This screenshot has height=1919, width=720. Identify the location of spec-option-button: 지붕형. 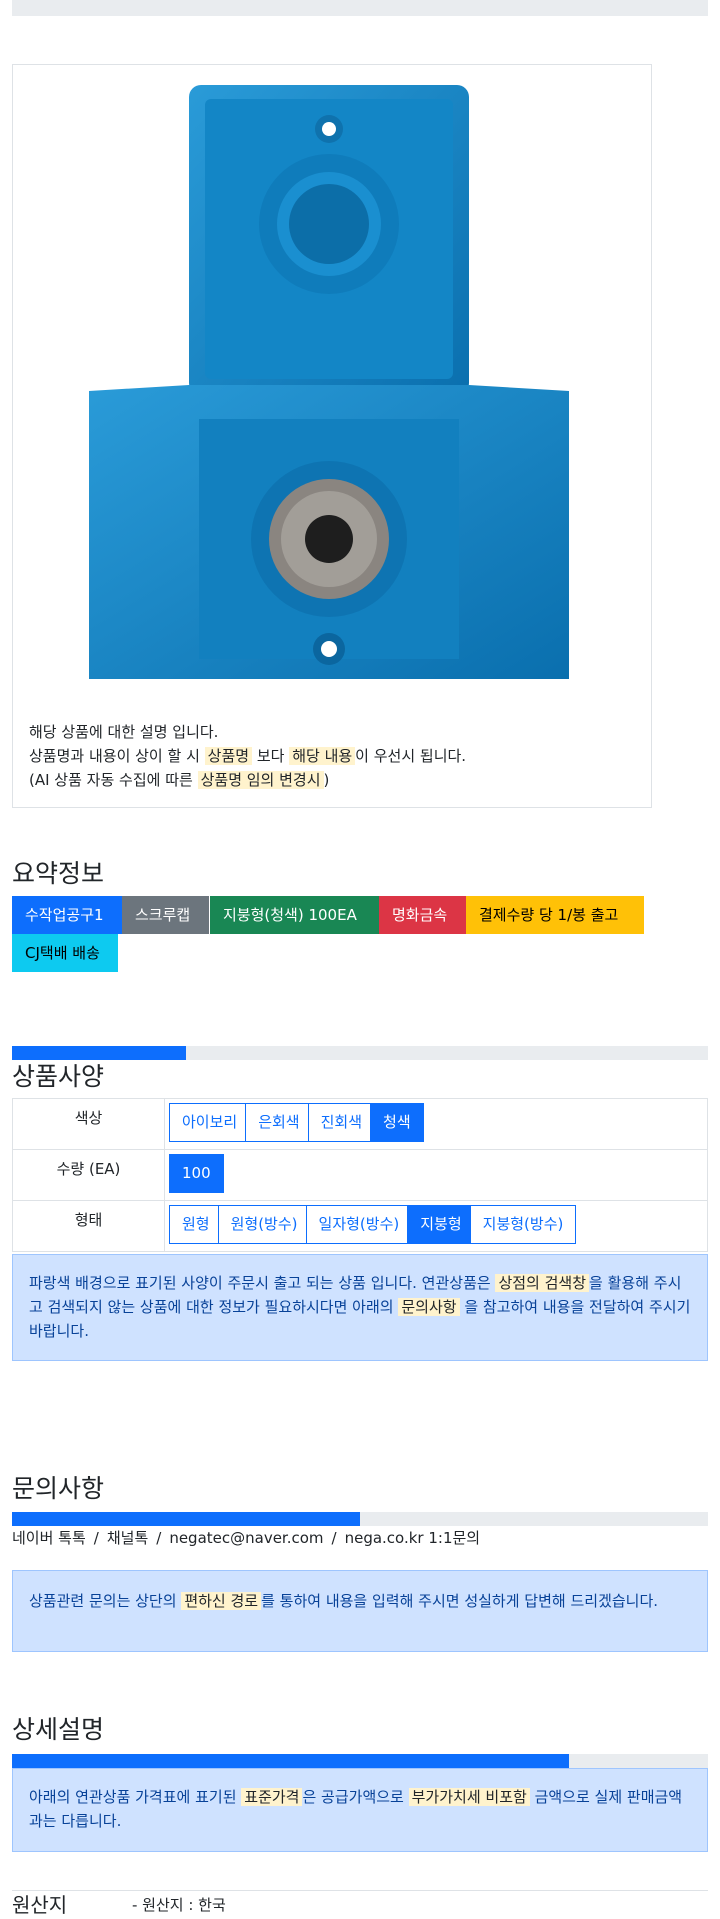
(441, 1224).